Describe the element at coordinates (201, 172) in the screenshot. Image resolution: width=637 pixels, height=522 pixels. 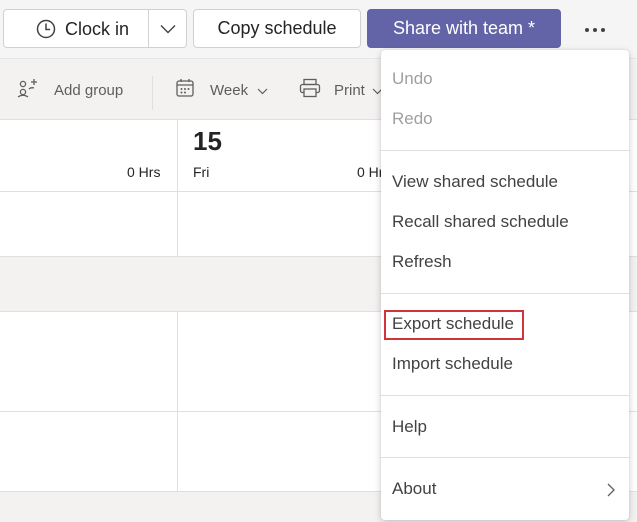
I see `day-name: Fri` at that location.